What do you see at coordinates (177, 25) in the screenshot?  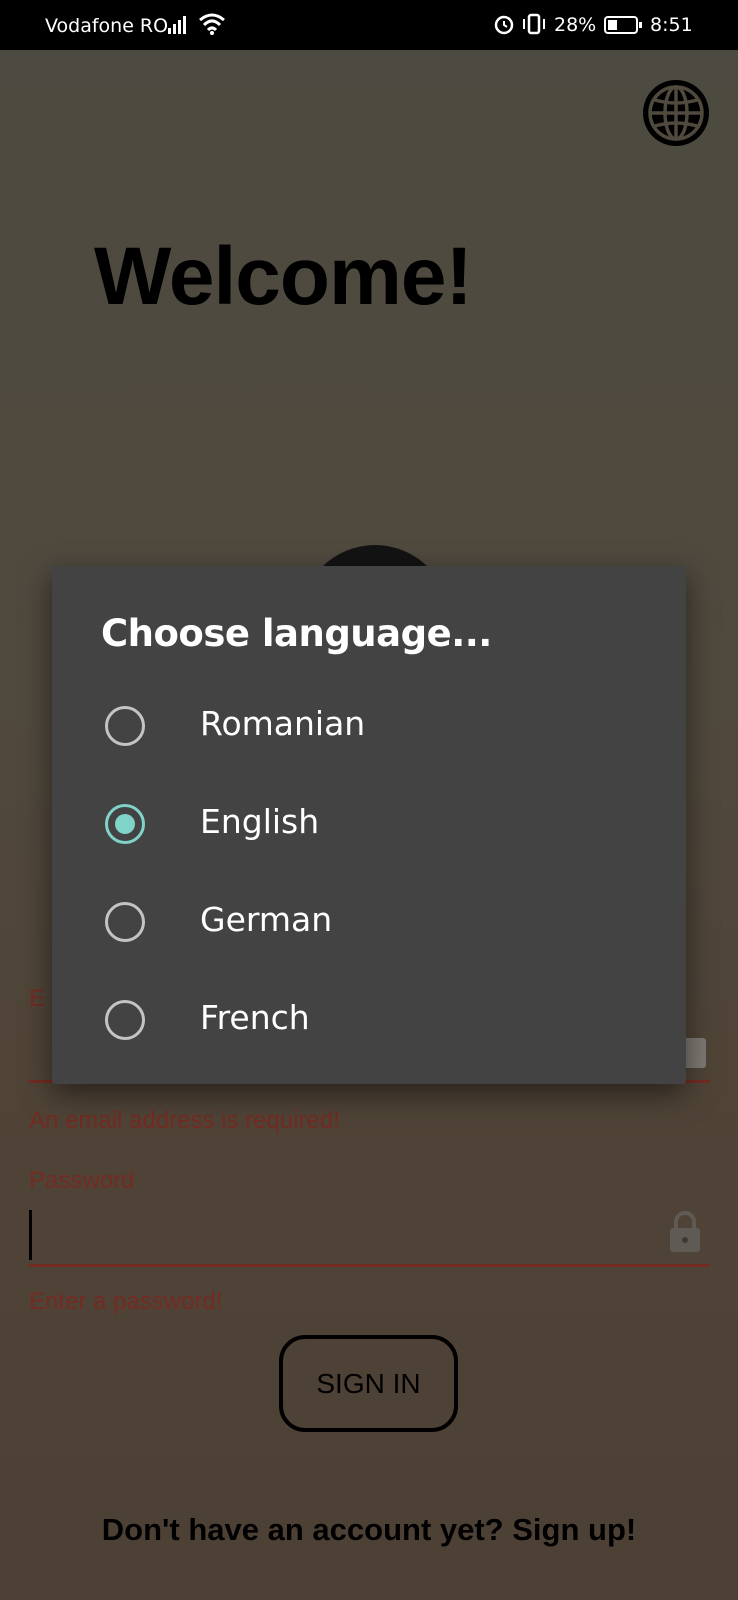 I see `signal-icon` at bounding box center [177, 25].